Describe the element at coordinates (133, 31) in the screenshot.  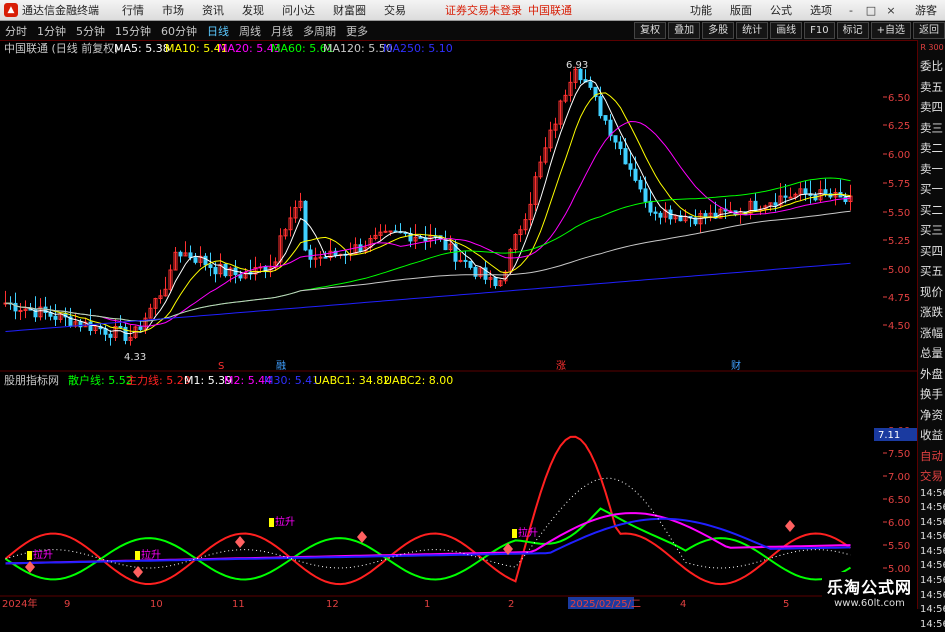
I see `period-15min: 15分钟` at that location.